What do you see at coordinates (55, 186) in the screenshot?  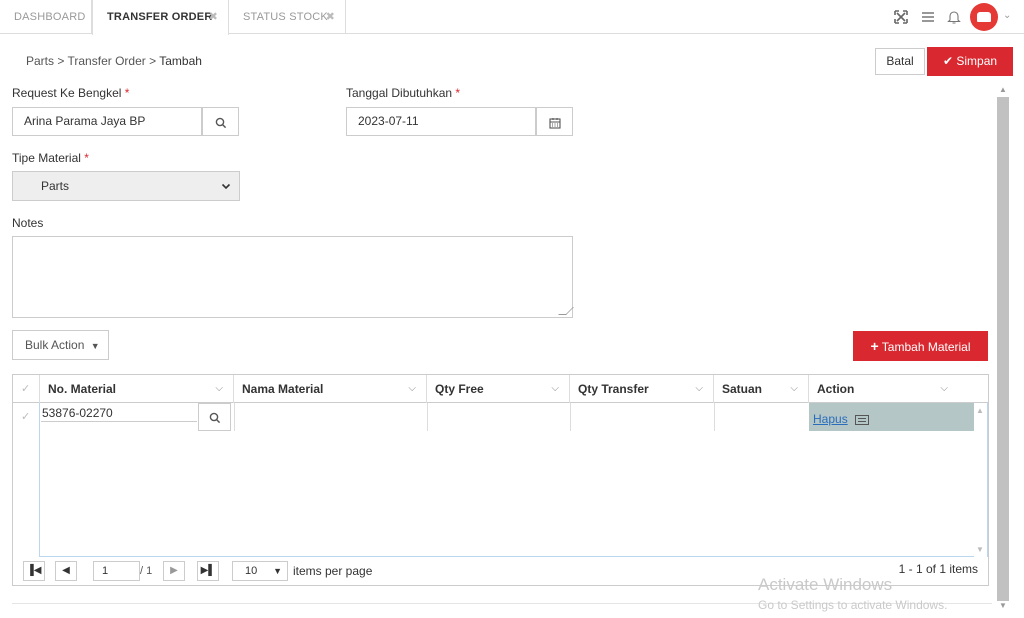 I see `tipe-material-value: Parts` at bounding box center [55, 186].